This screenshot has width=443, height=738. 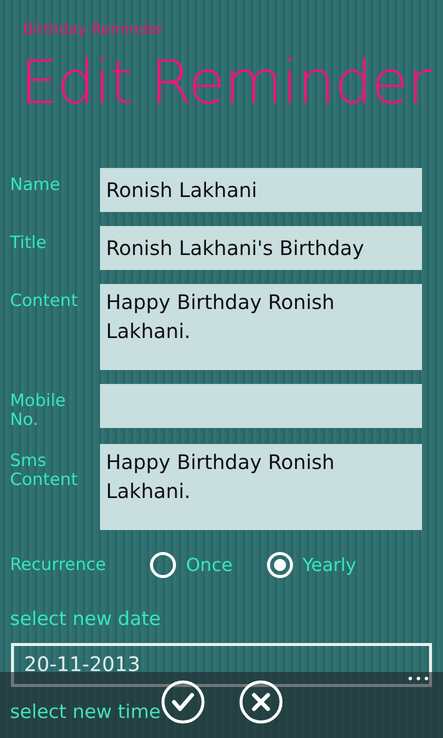 I want to click on date-label: select new date, so click(x=85, y=619).